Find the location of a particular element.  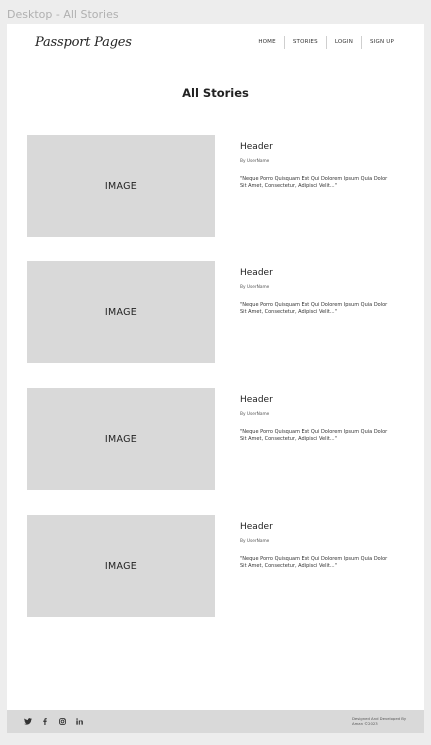

twitter-icon is located at coordinates (28, 721).